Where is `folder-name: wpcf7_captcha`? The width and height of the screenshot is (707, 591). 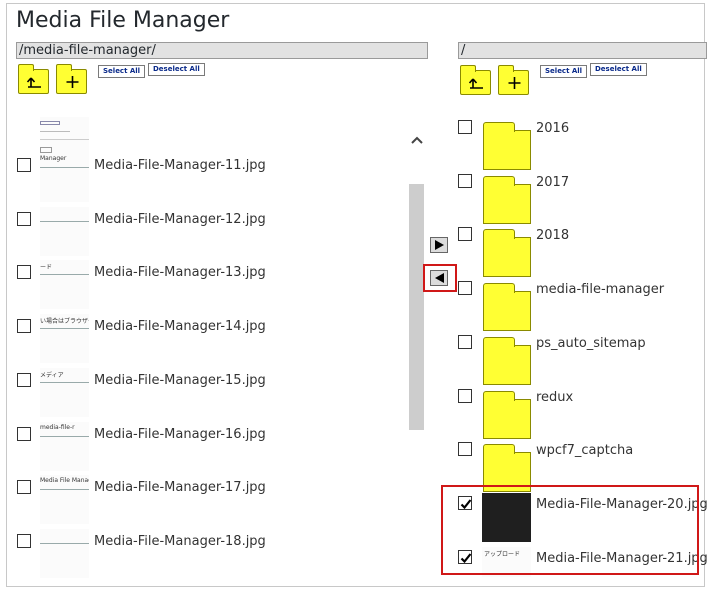 folder-name: wpcf7_captcha is located at coordinates (585, 451).